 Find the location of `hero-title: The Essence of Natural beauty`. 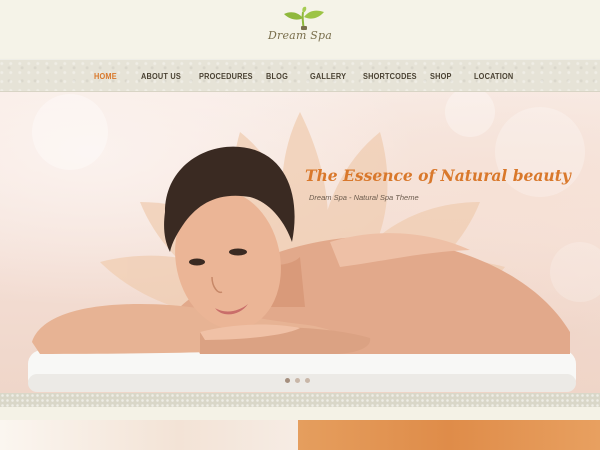

hero-title: The Essence of Natural beauty is located at coordinates (438, 175).